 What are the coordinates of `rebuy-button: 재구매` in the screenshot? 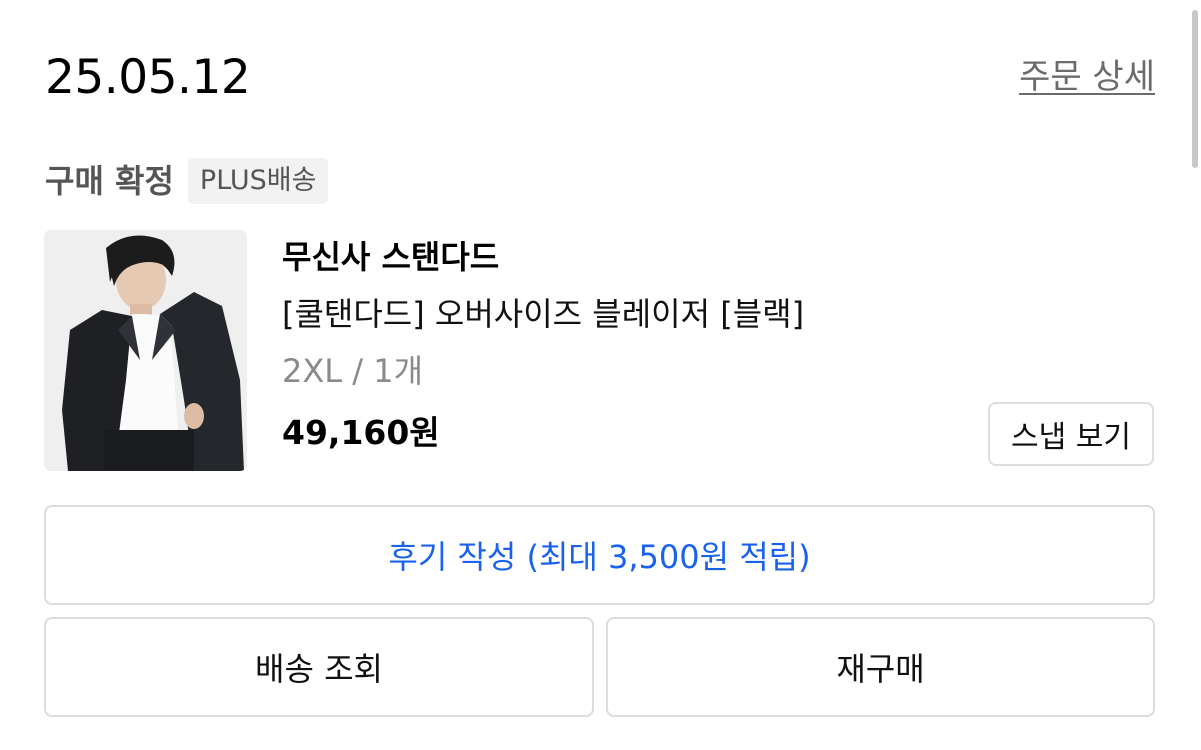 It's located at (880, 667).